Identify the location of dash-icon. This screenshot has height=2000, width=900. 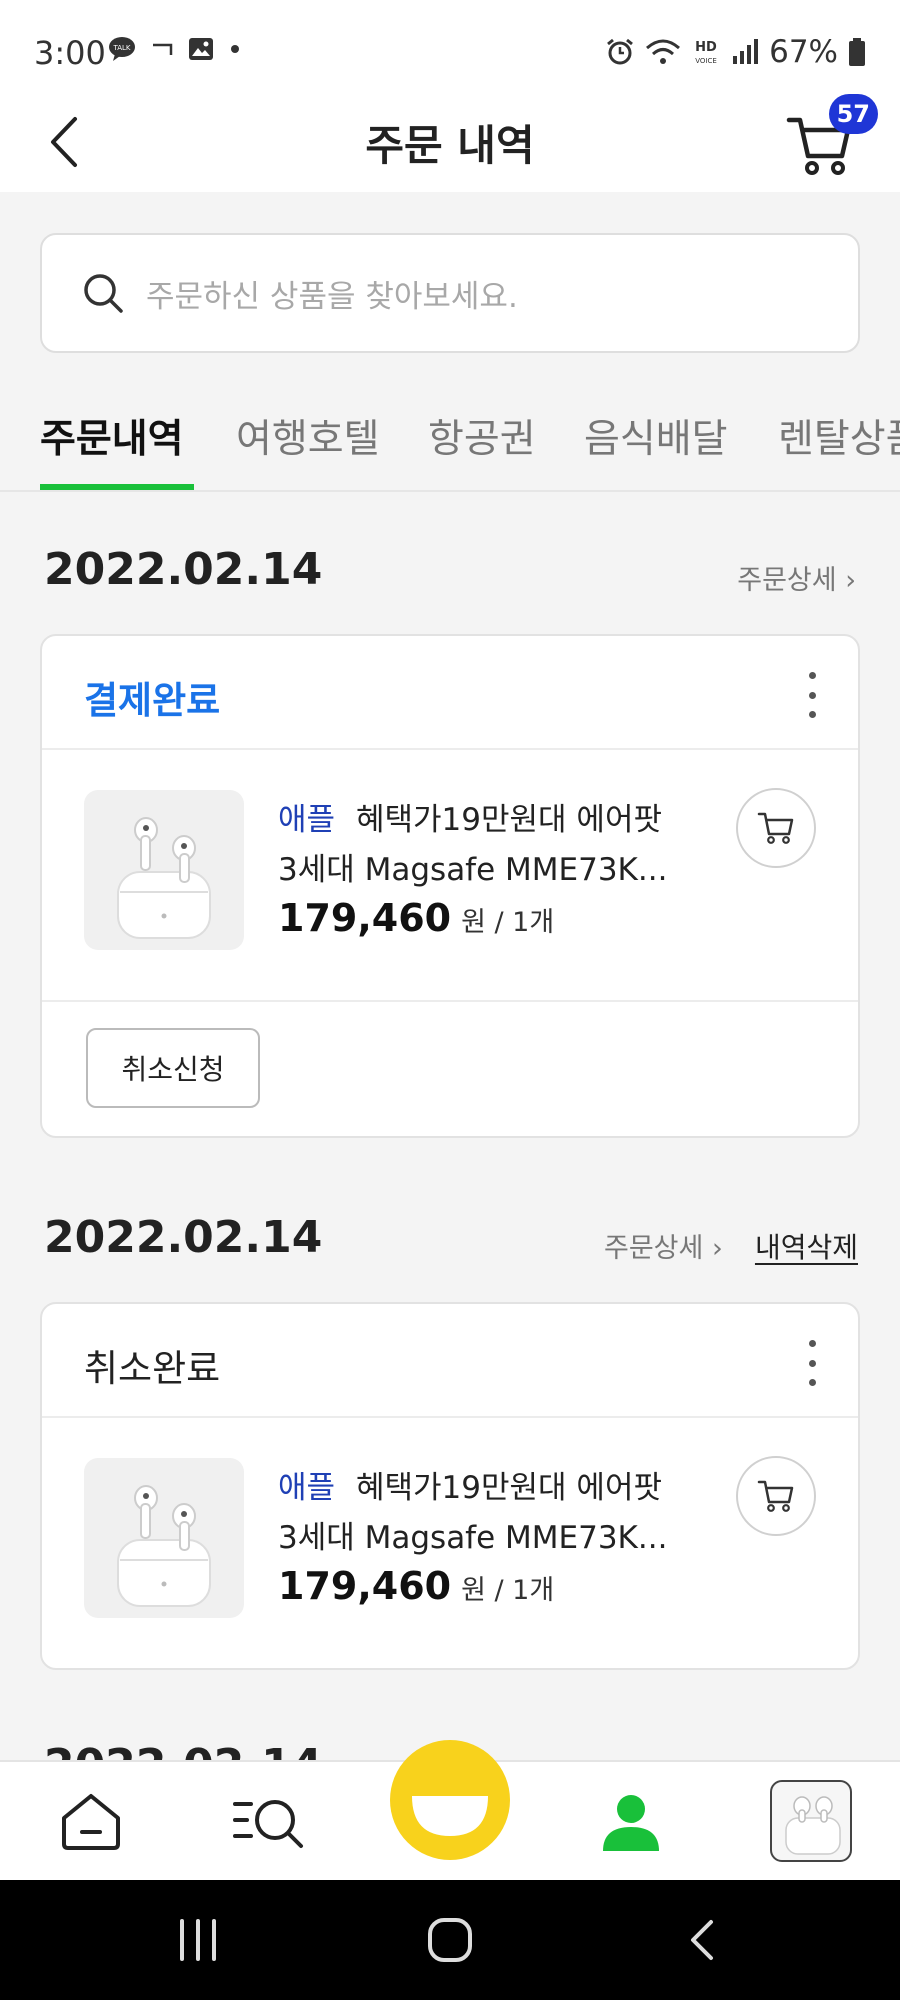
(163, 49).